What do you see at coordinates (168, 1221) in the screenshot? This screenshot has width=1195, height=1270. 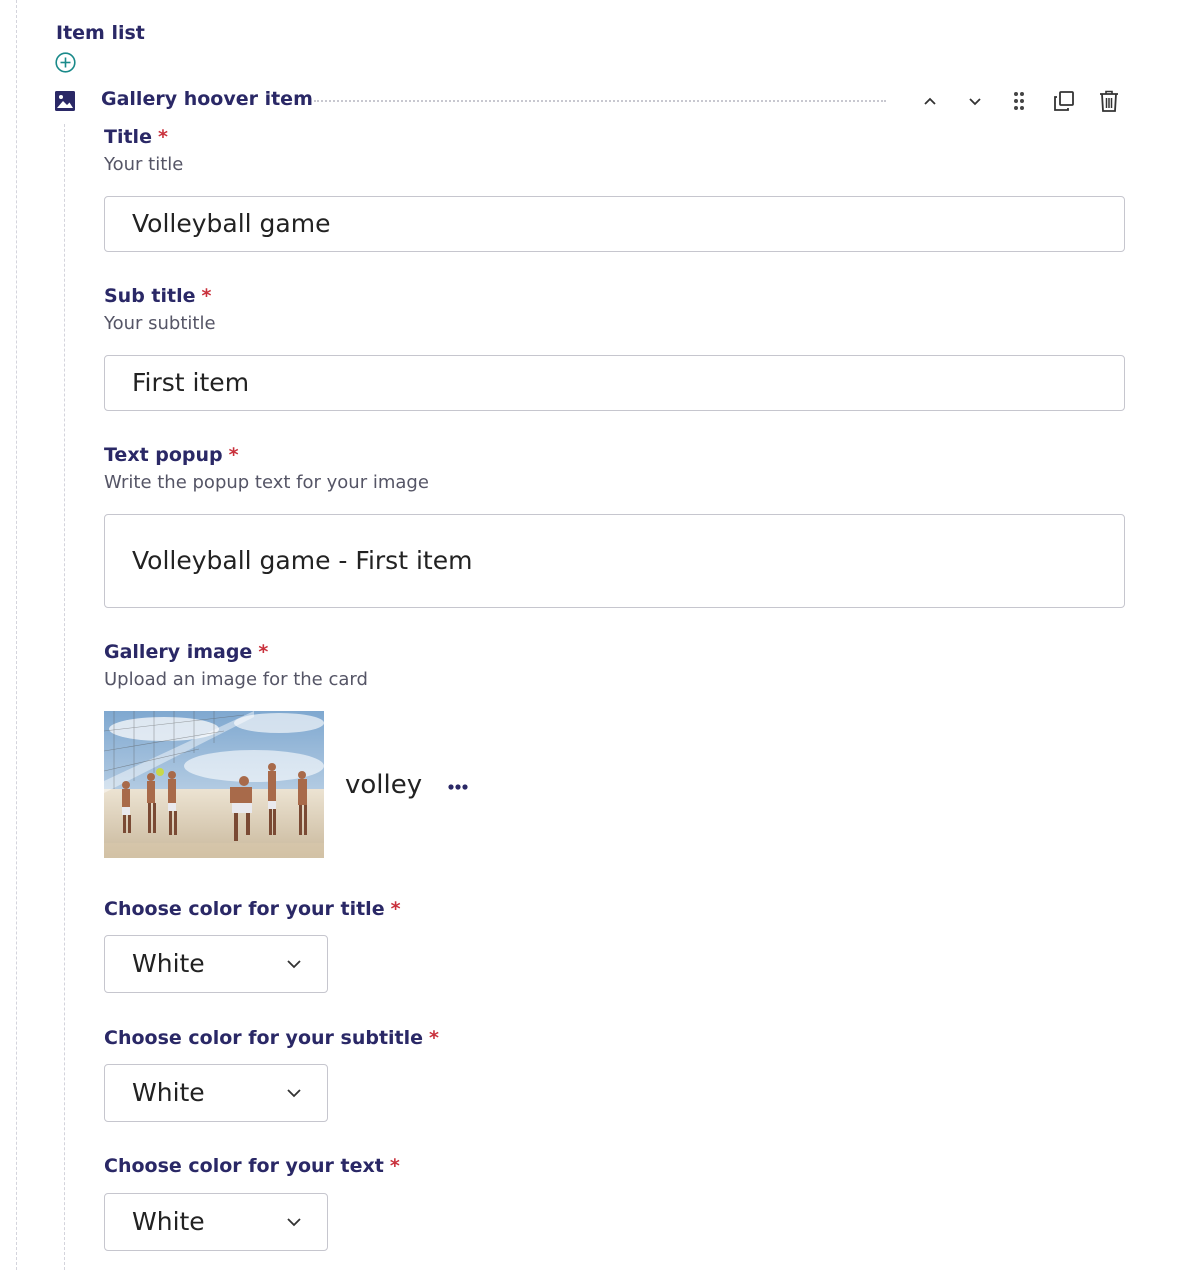 I see `text-color-select-value: White` at bounding box center [168, 1221].